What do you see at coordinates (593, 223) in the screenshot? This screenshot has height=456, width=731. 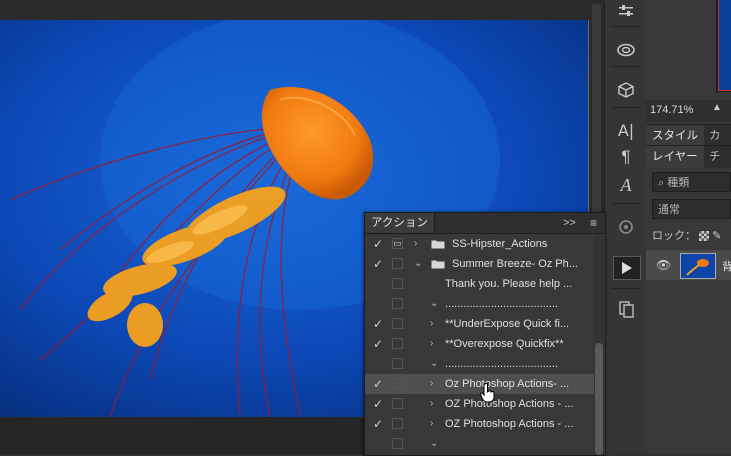 I see `panel-menu-icon: ≡` at bounding box center [593, 223].